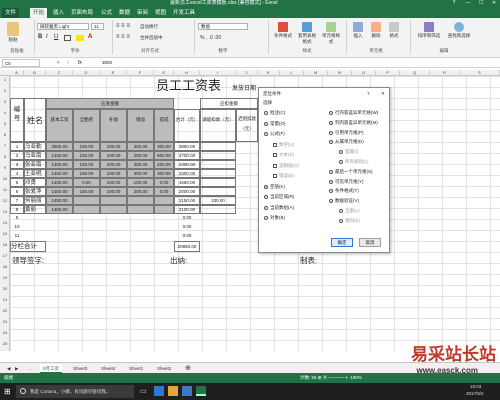 Image resolution: width=500 pixels, height=400 pixels. I want to click on option-right-3: 从属单元格(D), so click(346, 142).